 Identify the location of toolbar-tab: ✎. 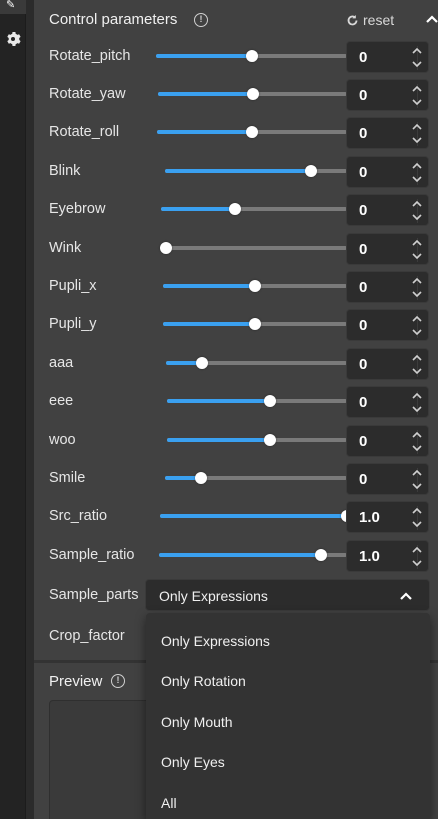
(13, 7).